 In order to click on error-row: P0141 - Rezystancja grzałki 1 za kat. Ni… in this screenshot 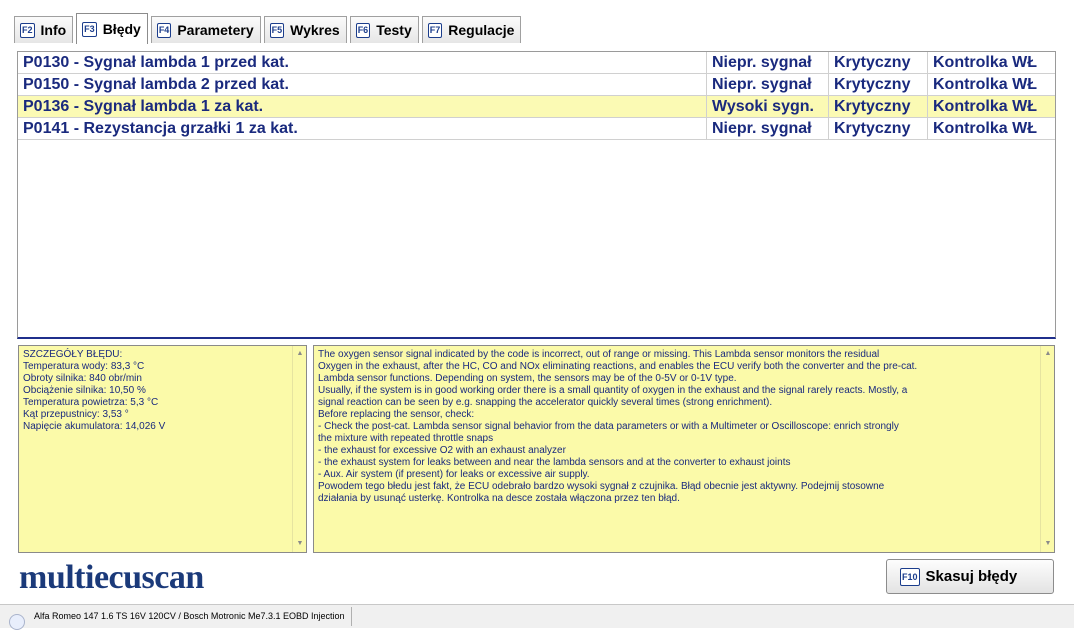, I will do `click(536, 129)`.